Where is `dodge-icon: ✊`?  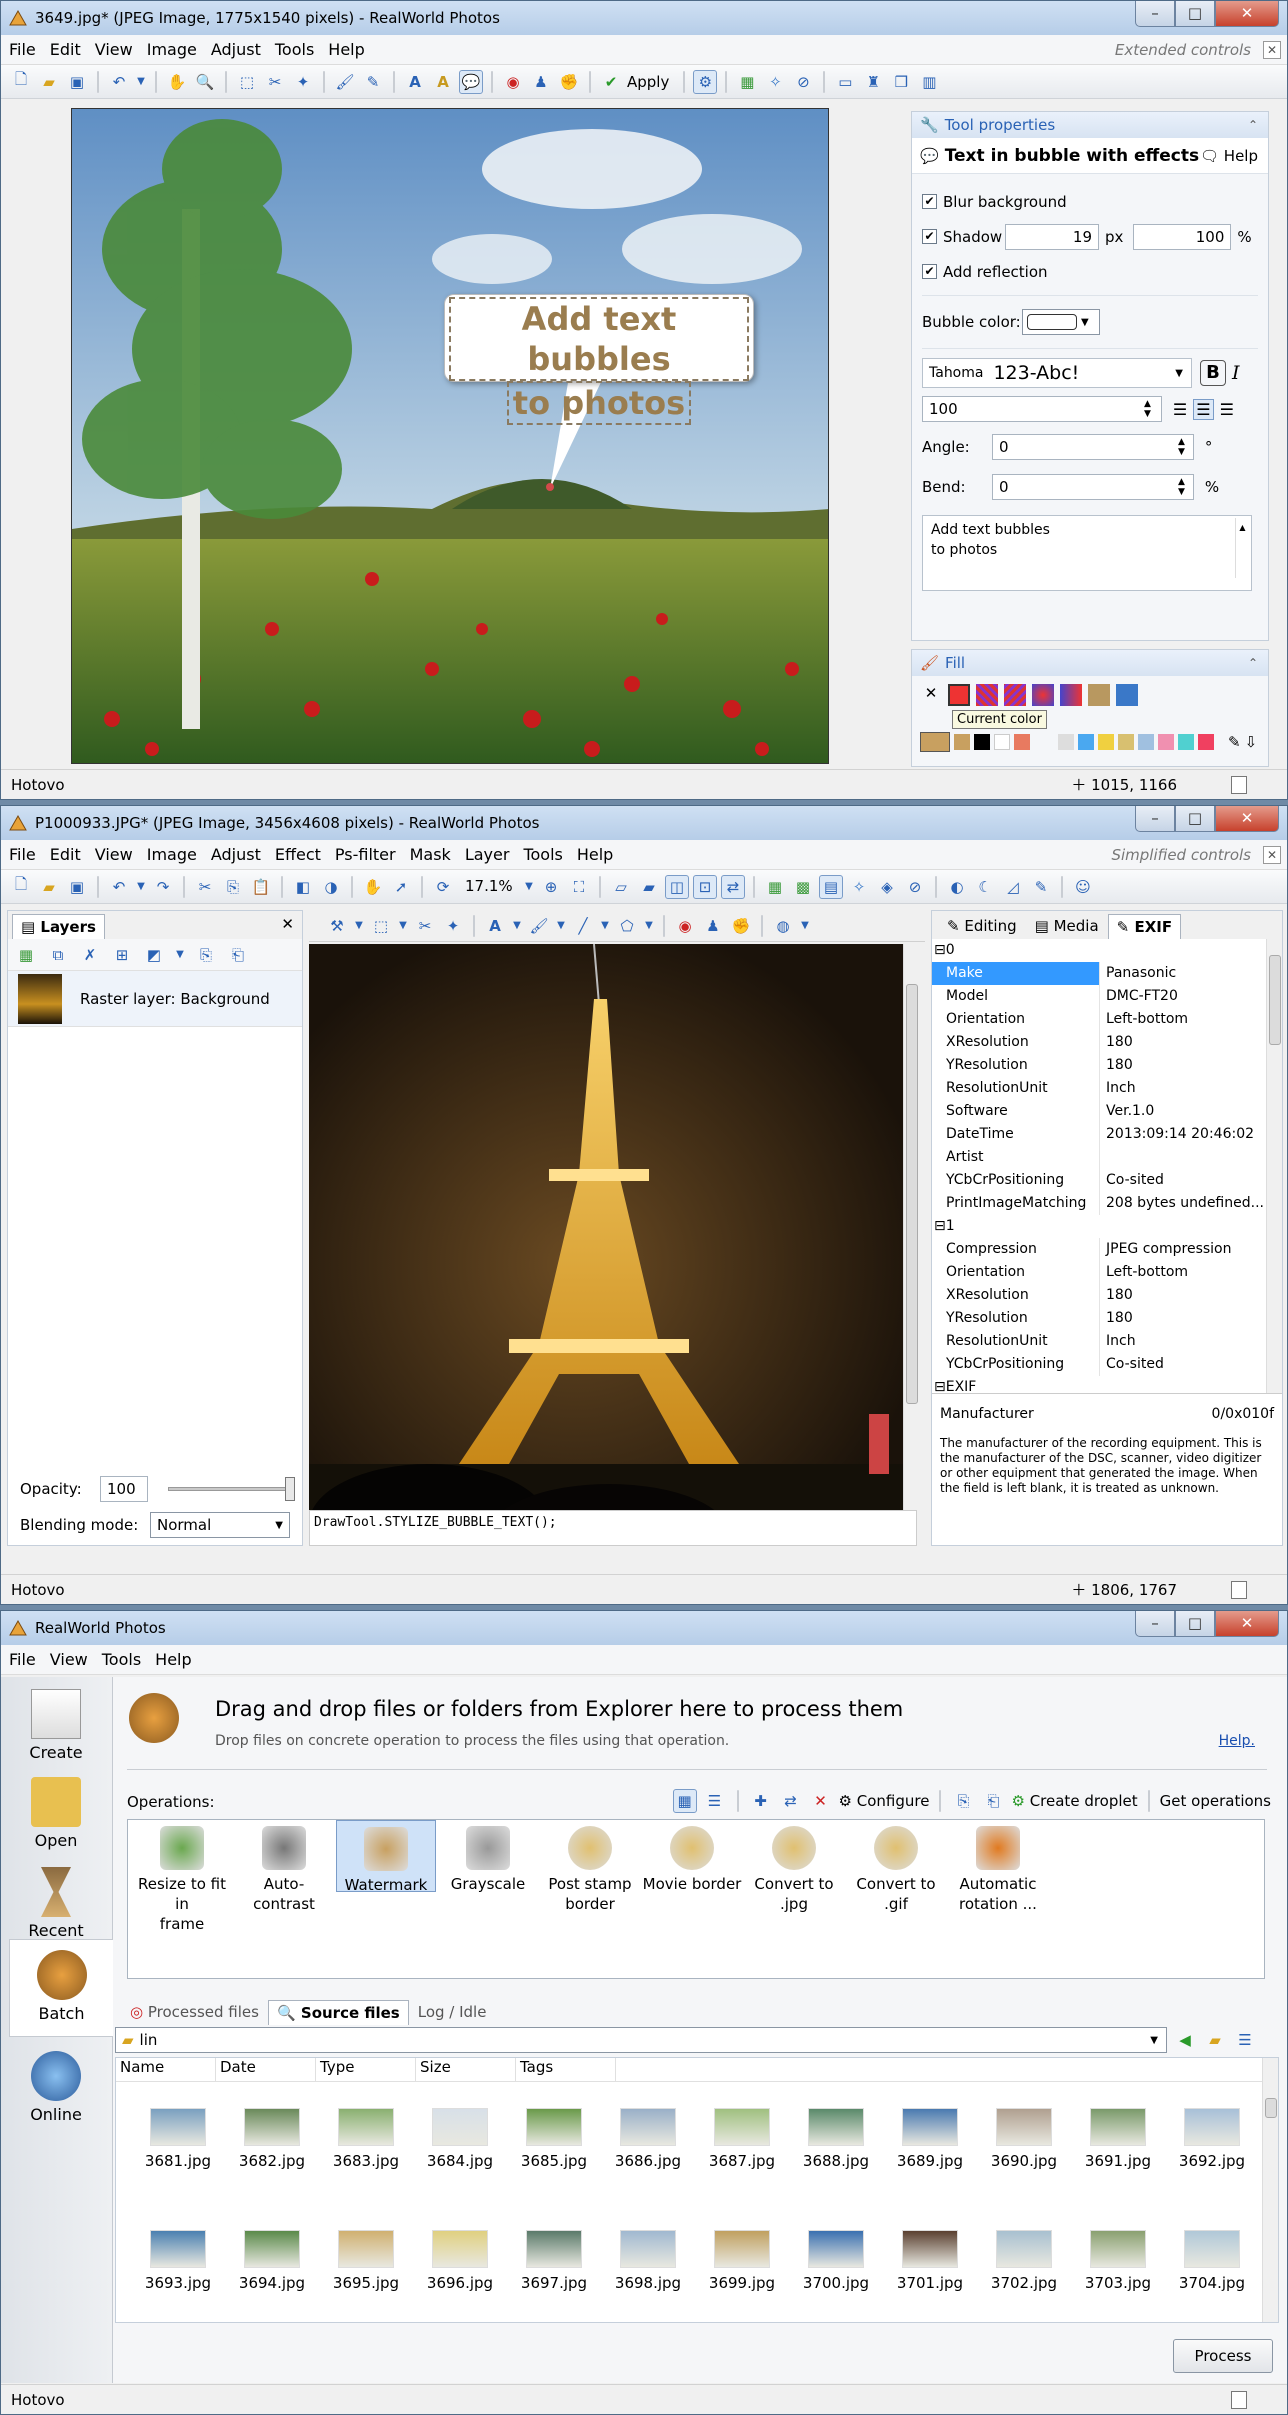 dodge-icon: ✊ is located at coordinates (569, 82).